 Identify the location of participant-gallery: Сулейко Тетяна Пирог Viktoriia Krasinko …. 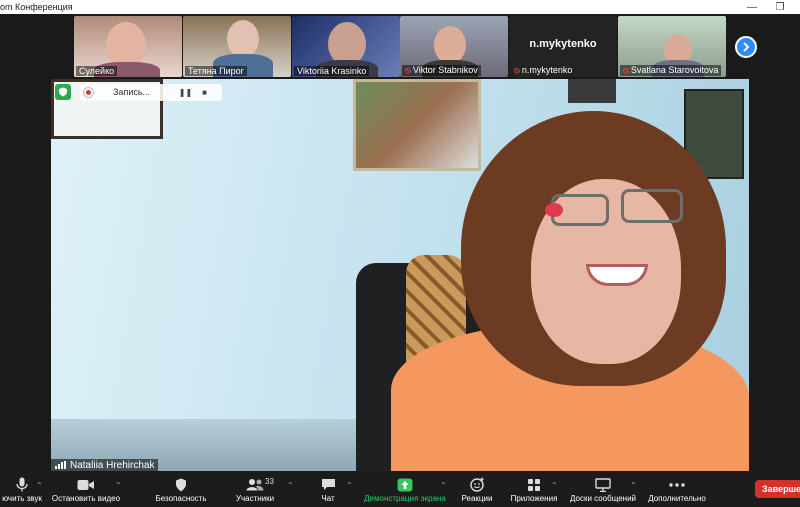
(400, 46).